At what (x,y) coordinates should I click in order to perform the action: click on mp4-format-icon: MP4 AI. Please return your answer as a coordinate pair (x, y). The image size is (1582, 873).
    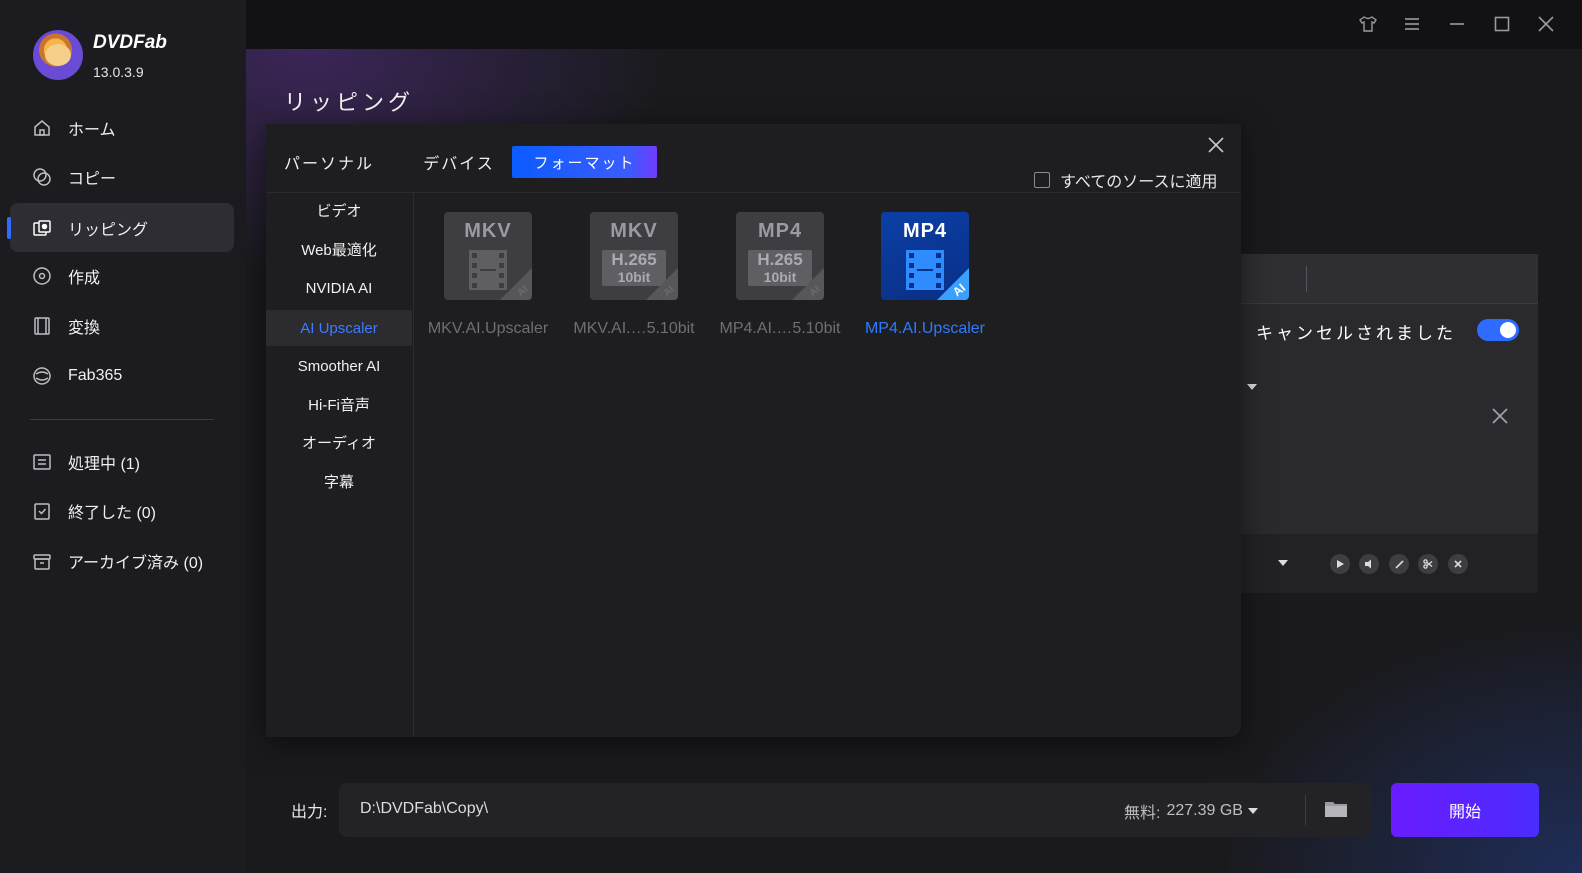
    Looking at the image, I should click on (925, 256).